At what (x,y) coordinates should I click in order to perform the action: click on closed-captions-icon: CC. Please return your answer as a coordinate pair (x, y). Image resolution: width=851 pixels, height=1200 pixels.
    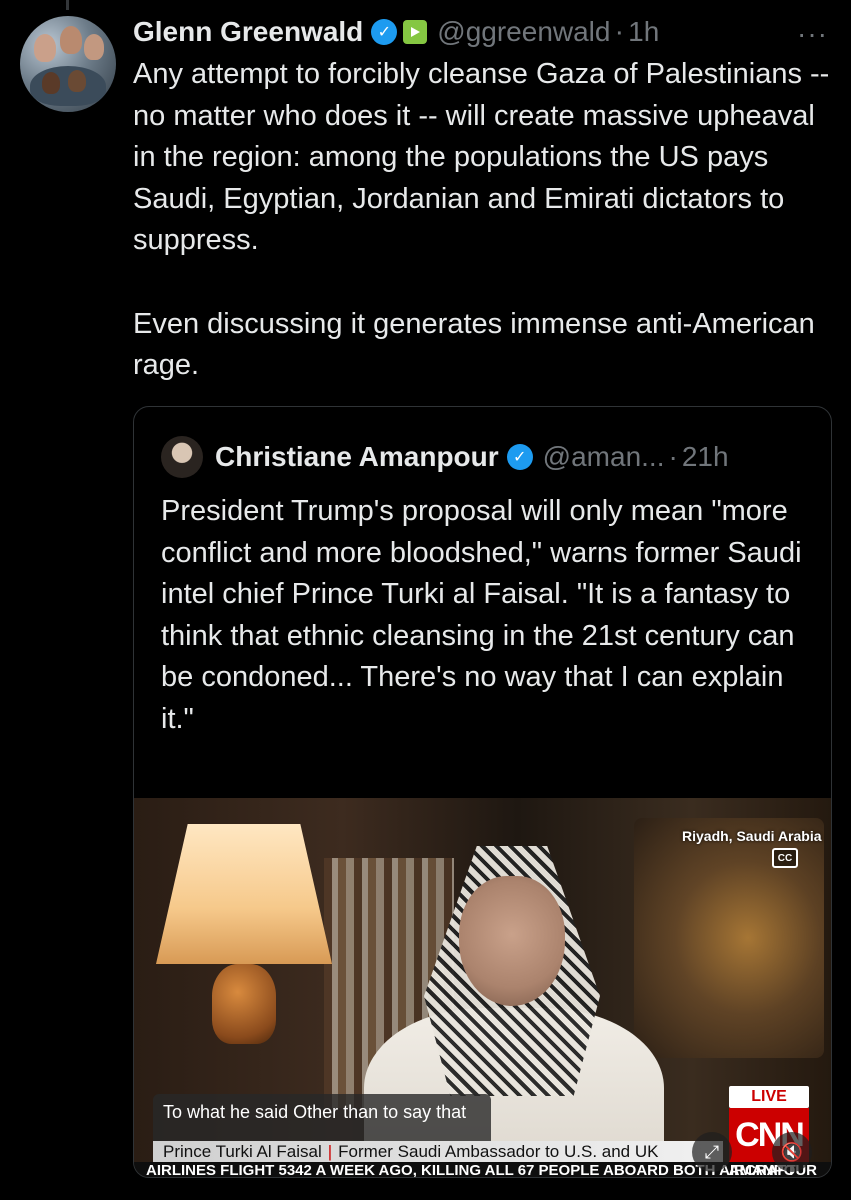
    Looking at the image, I should click on (785, 858).